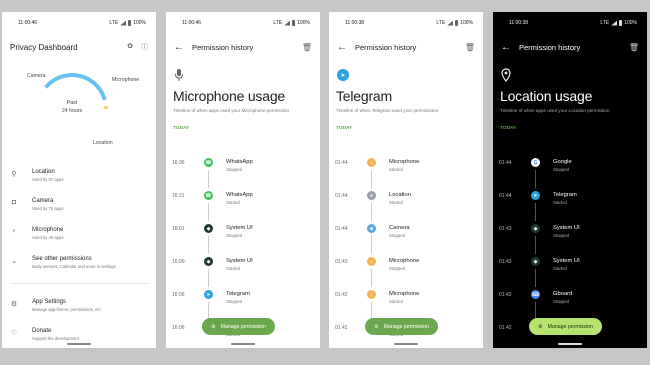 The width and height of the screenshot is (650, 365). Describe the element at coordinates (49, 302) in the screenshot. I see `item-title: App Settings` at that location.